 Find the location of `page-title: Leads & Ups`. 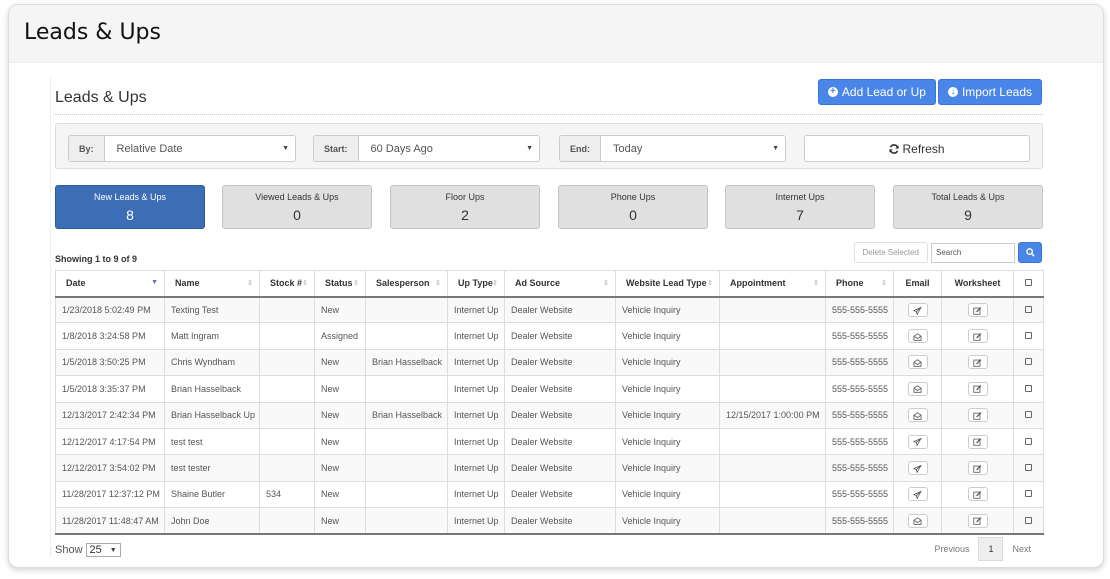

page-title: Leads & Ups is located at coordinates (92, 32).